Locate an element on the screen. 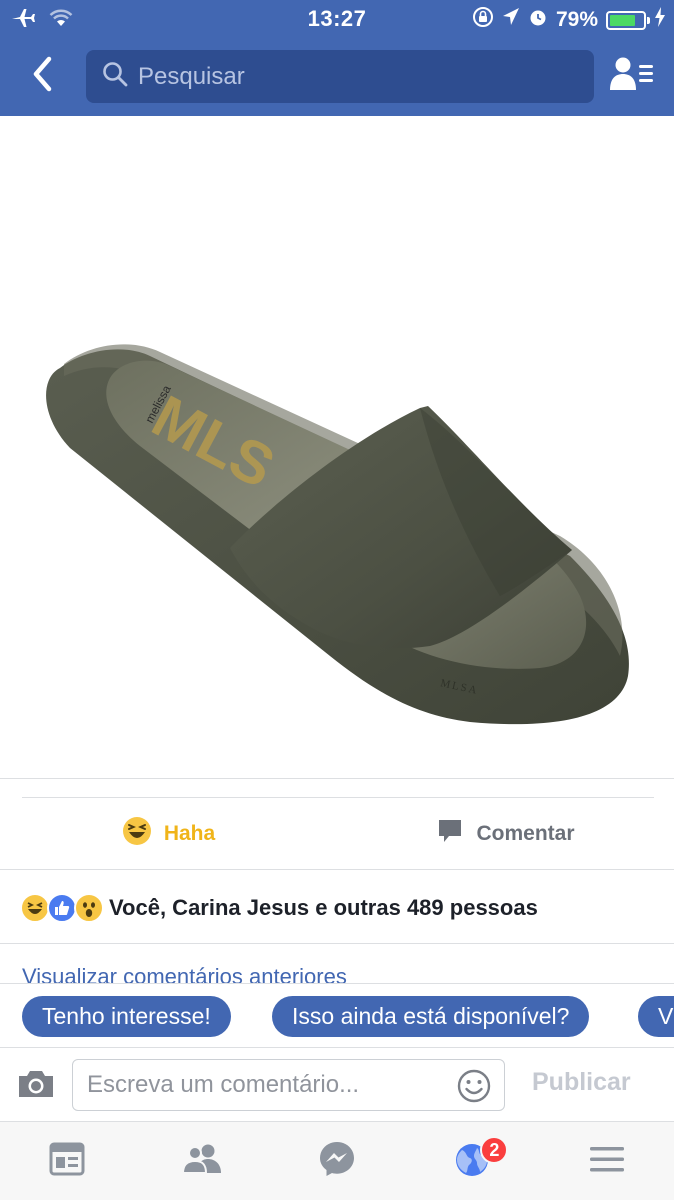 The width and height of the screenshot is (674, 1200). messenger-icon is located at coordinates (337, 1161).